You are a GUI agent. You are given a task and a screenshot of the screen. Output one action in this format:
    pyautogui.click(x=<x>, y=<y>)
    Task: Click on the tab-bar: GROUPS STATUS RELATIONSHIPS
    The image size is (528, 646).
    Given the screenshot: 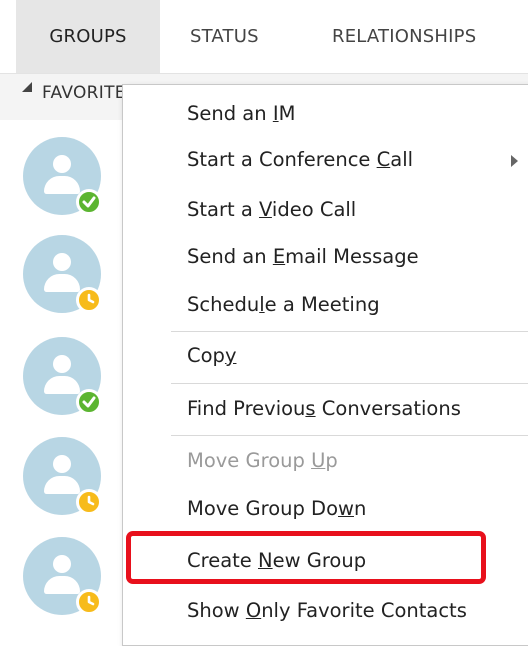 What is the action you would take?
    pyautogui.click(x=264, y=37)
    